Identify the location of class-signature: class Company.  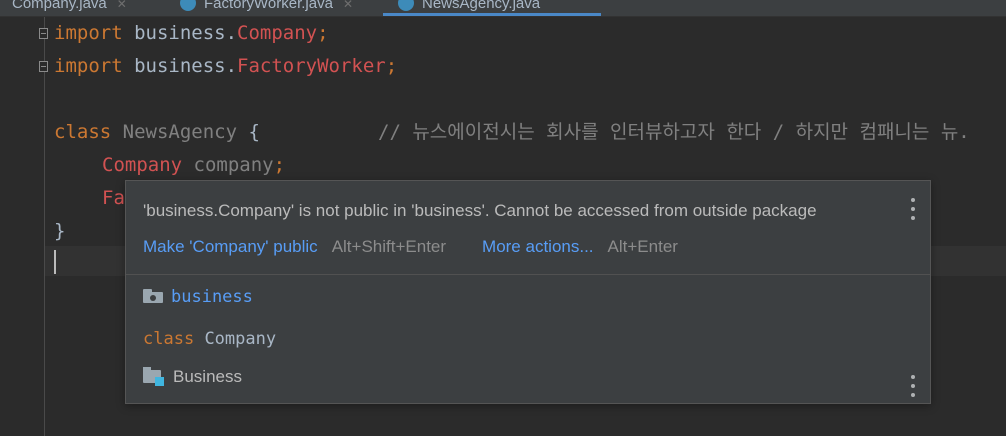
(209, 339).